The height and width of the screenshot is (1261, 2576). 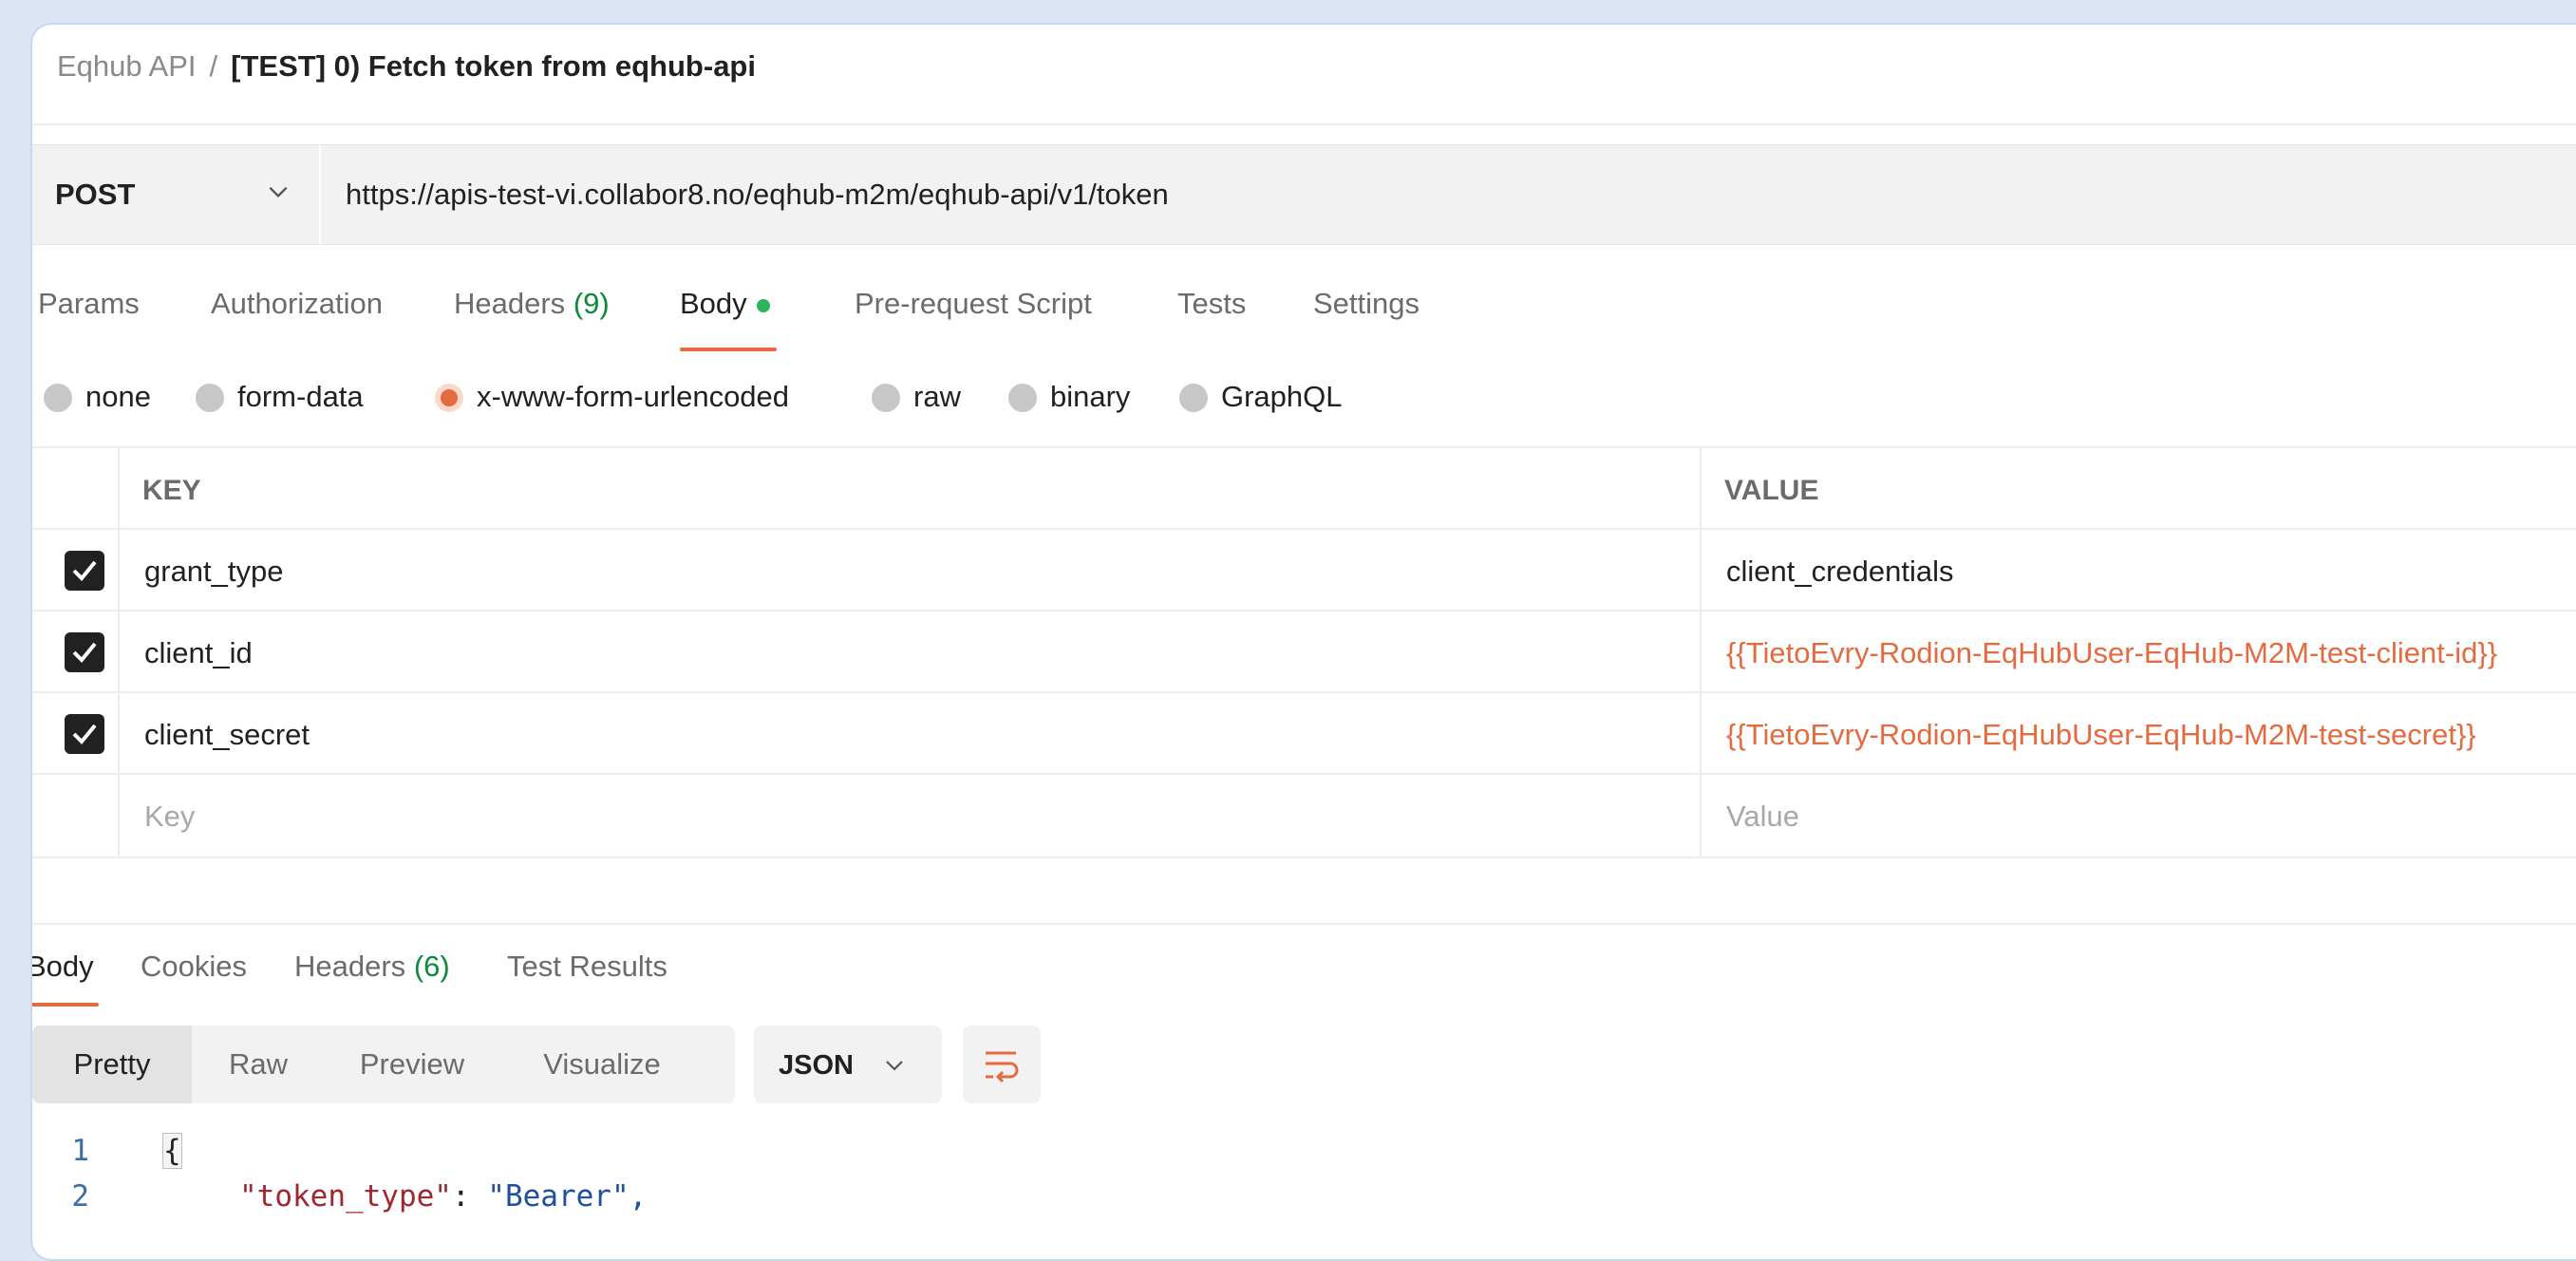 I want to click on radio-label: none, so click(x=118, y=397).